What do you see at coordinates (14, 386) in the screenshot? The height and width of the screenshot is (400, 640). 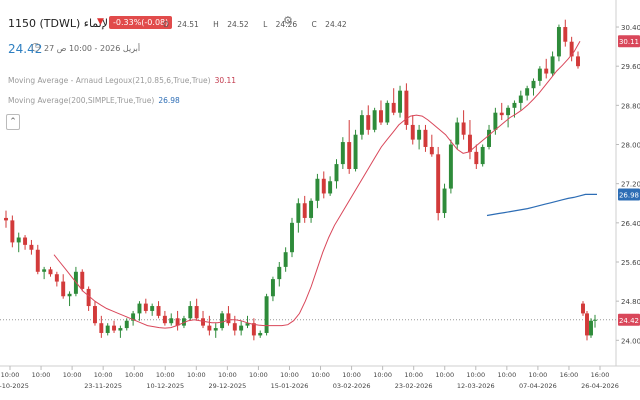 I see `x-tick-date: 29-10-2025` at bounding box center [14, 386].